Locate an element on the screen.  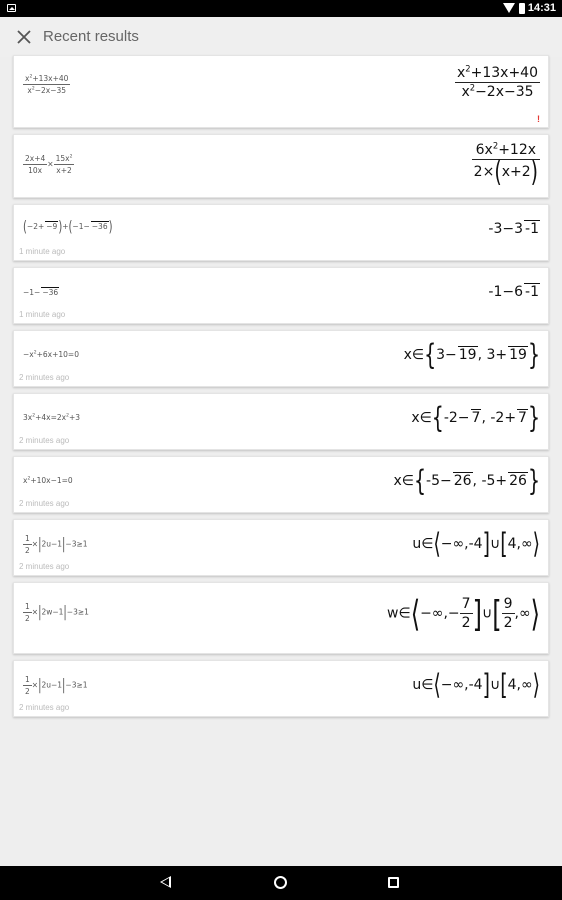
result-answer: x∈{3− 19, 3+ 19} is located at coordinates (471, 355).